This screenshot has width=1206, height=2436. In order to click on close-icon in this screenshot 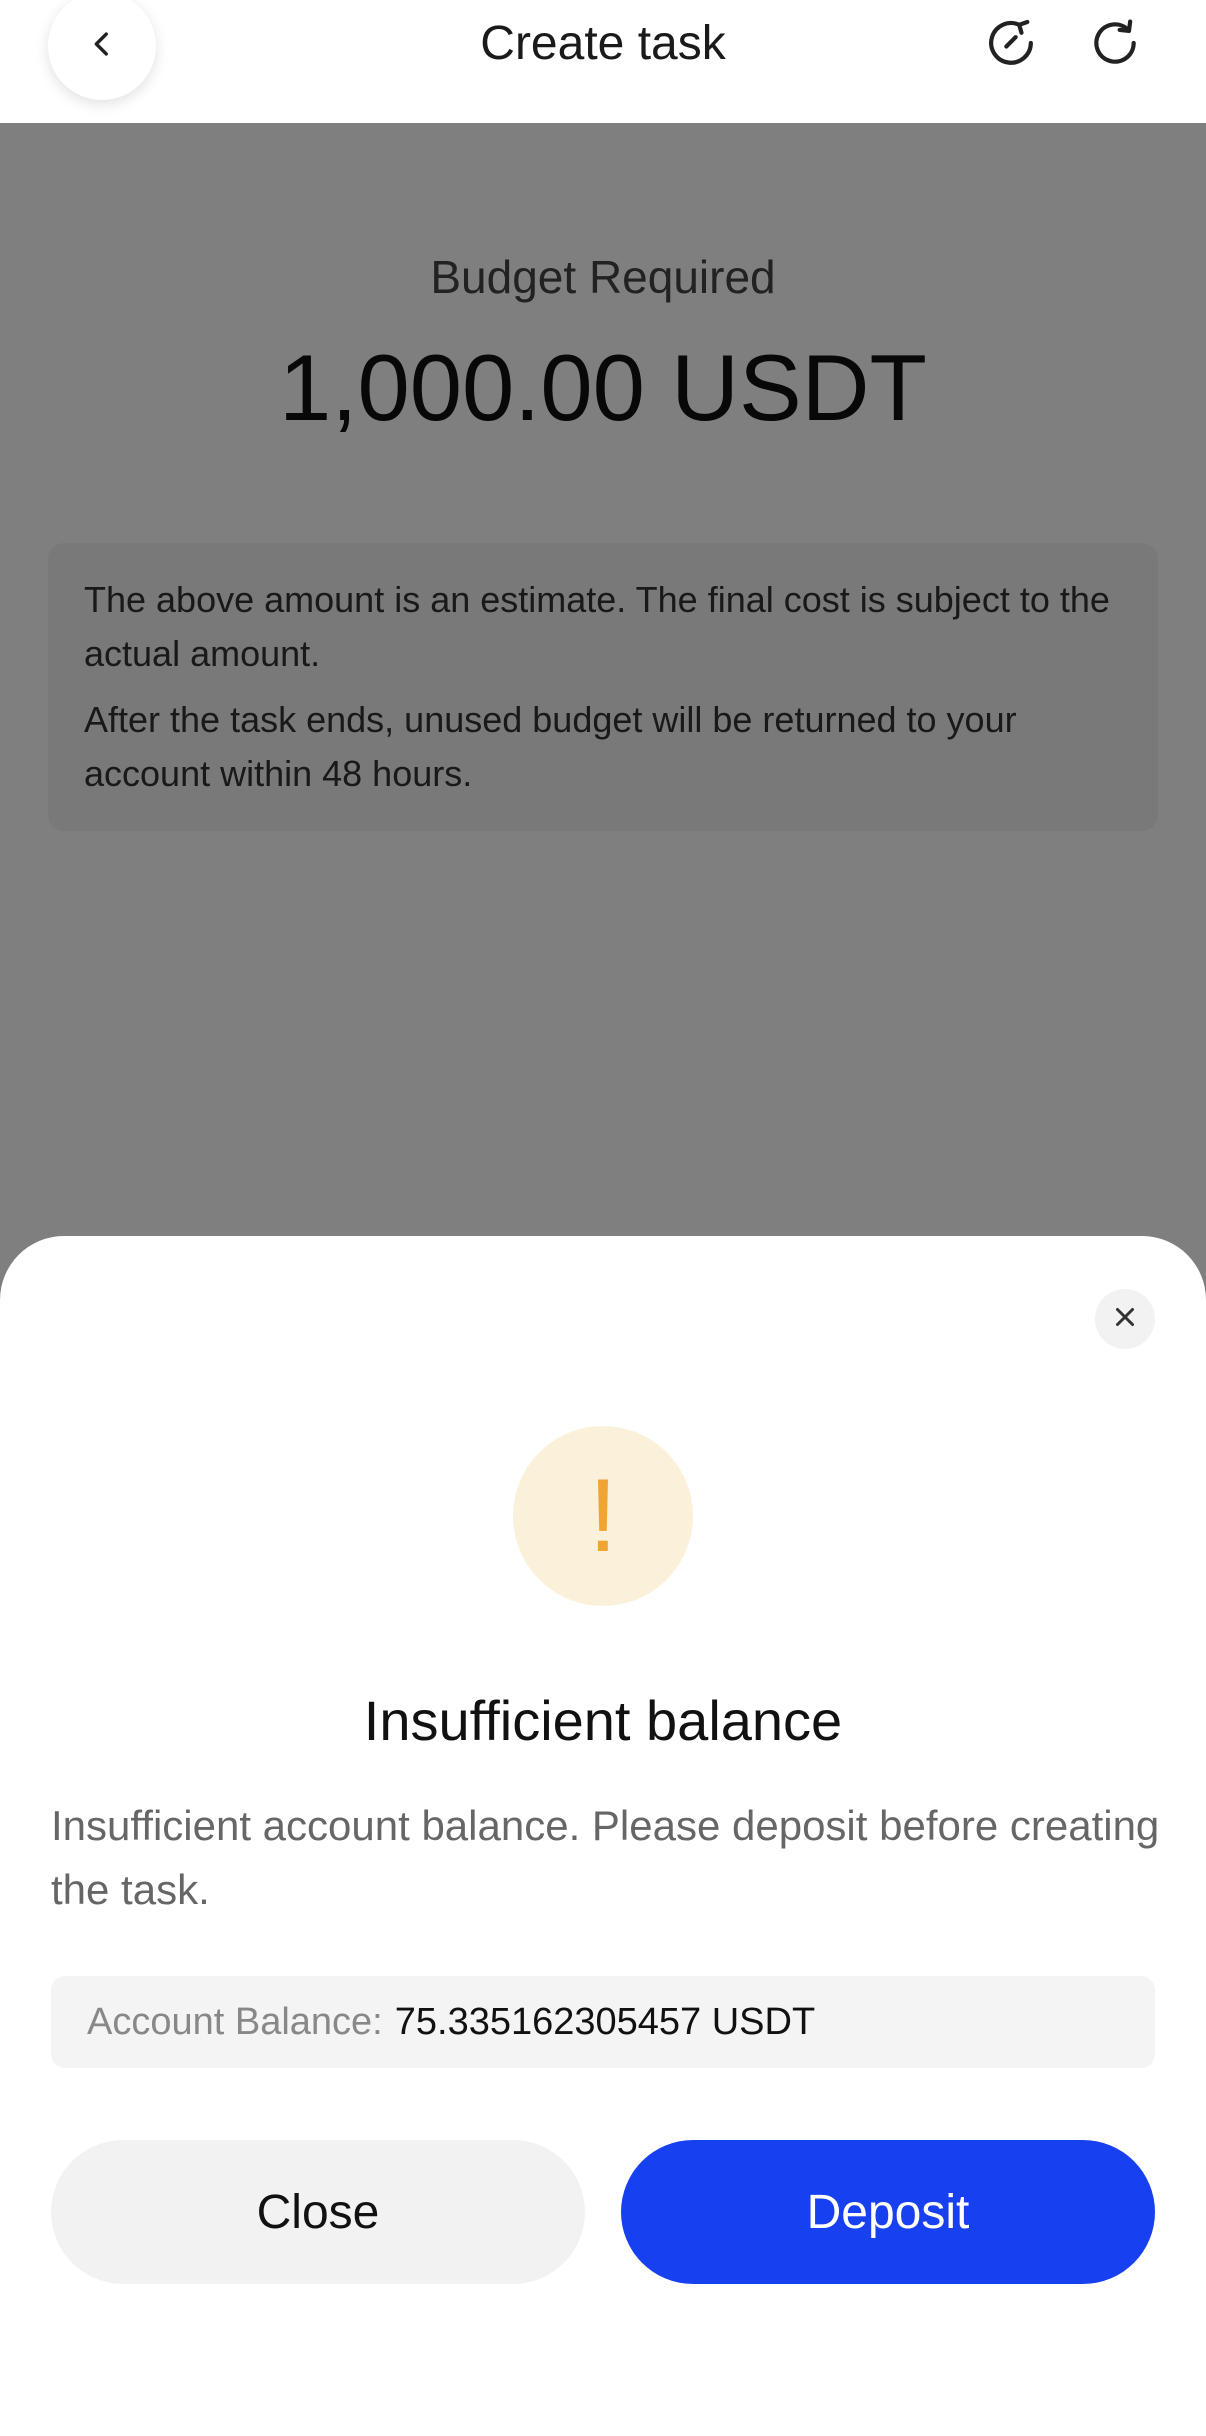, I will do `click(1125, 1319)`.